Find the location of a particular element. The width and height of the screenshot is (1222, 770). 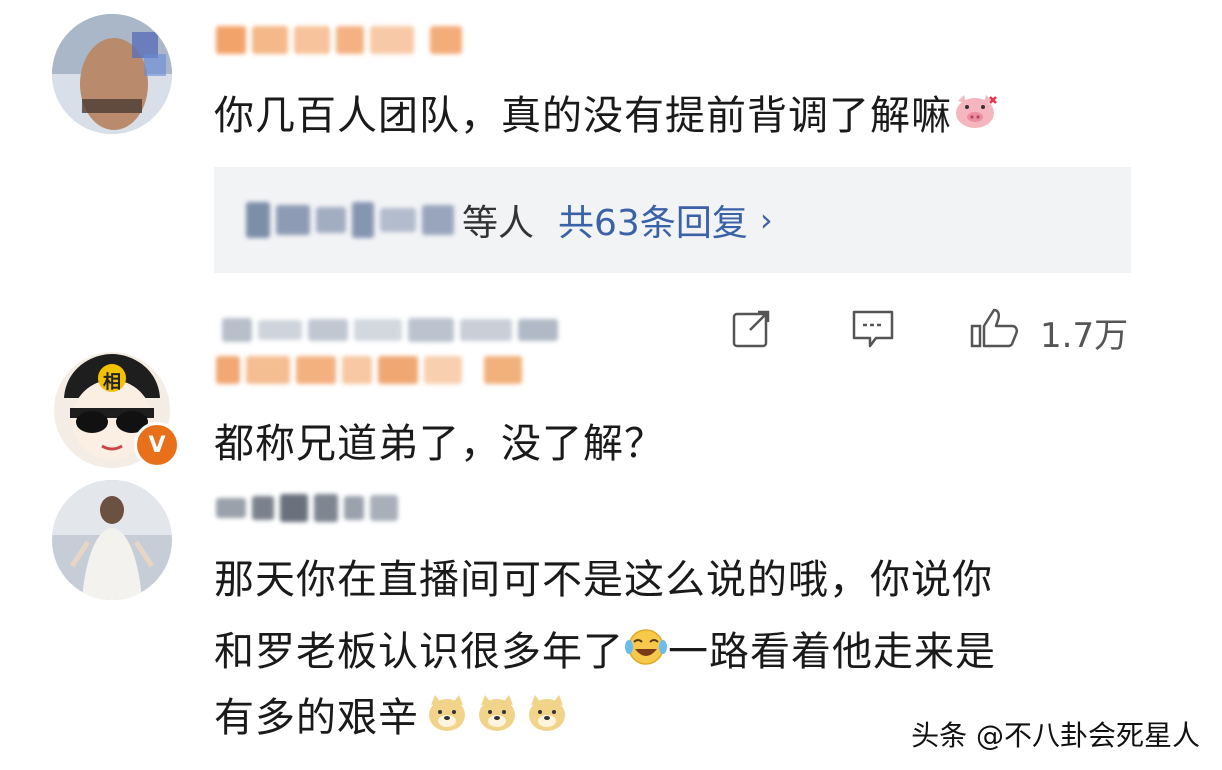

comment-text-line-3: 有多的艰辛 is located at coordinates (391, 719).